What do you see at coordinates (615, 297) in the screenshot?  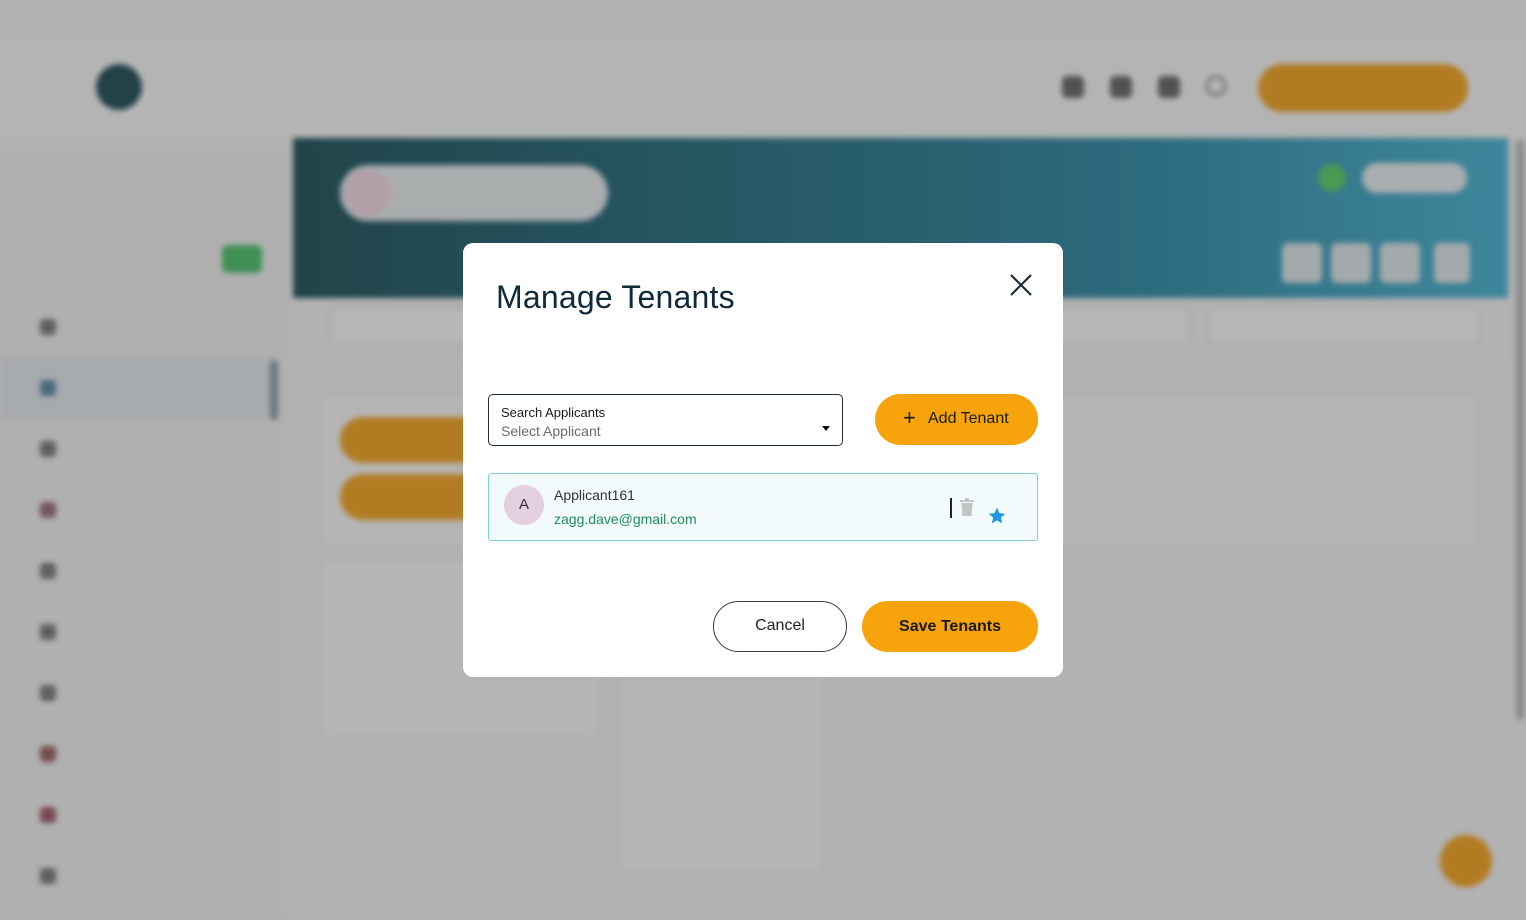 I see `dialog-title: Manage Tenants` at bounding box center [615, 297].